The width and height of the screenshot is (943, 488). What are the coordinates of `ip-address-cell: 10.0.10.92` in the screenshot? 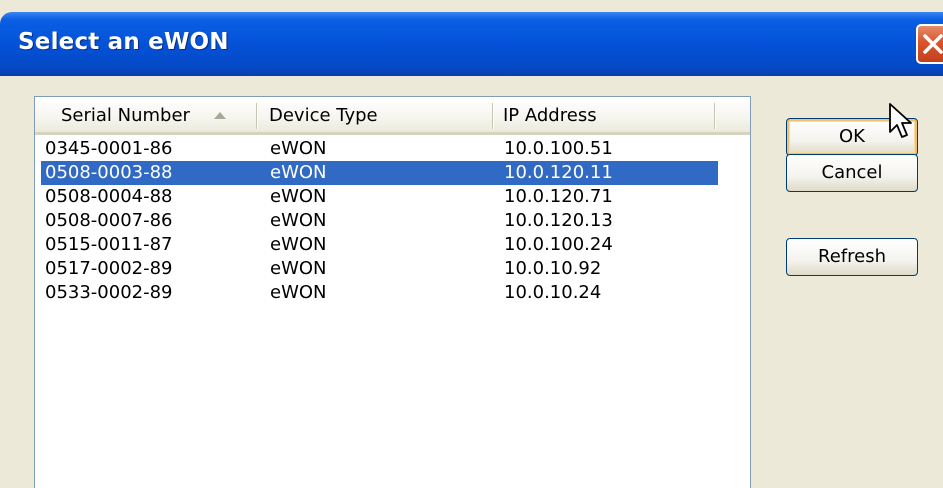 It's located at (553, 268).